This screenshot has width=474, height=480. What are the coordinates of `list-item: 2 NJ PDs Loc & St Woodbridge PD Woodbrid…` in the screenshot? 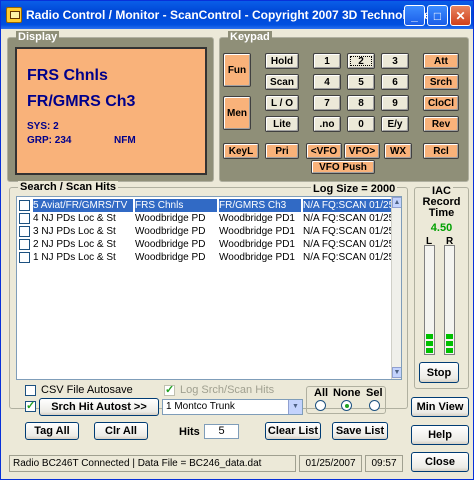 It's located at (205, 244).